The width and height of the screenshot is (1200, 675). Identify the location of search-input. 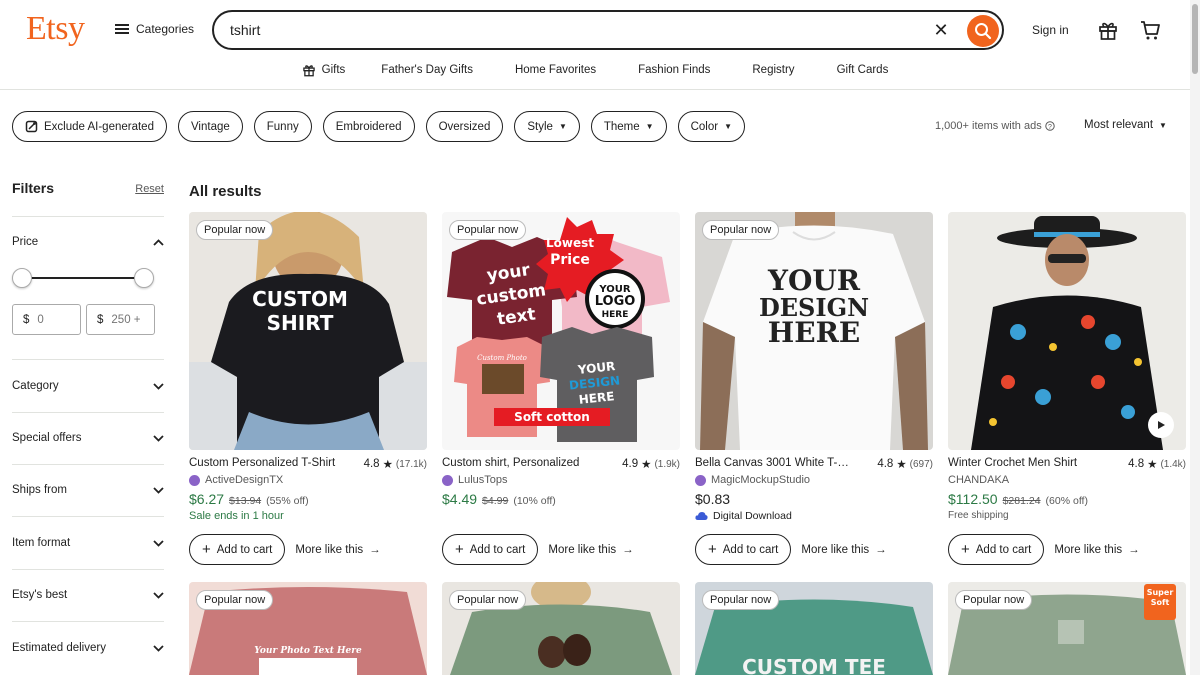
(575, 30).